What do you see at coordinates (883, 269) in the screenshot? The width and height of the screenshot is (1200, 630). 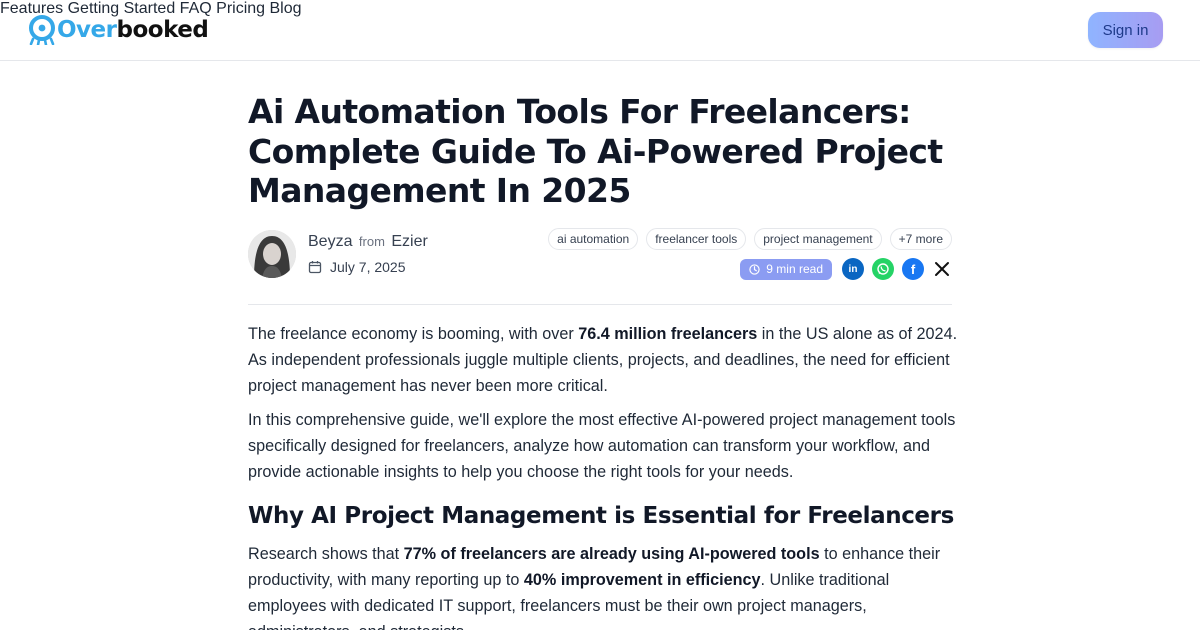 I see `whatsapp-icon` at bounding box center [883, 269].